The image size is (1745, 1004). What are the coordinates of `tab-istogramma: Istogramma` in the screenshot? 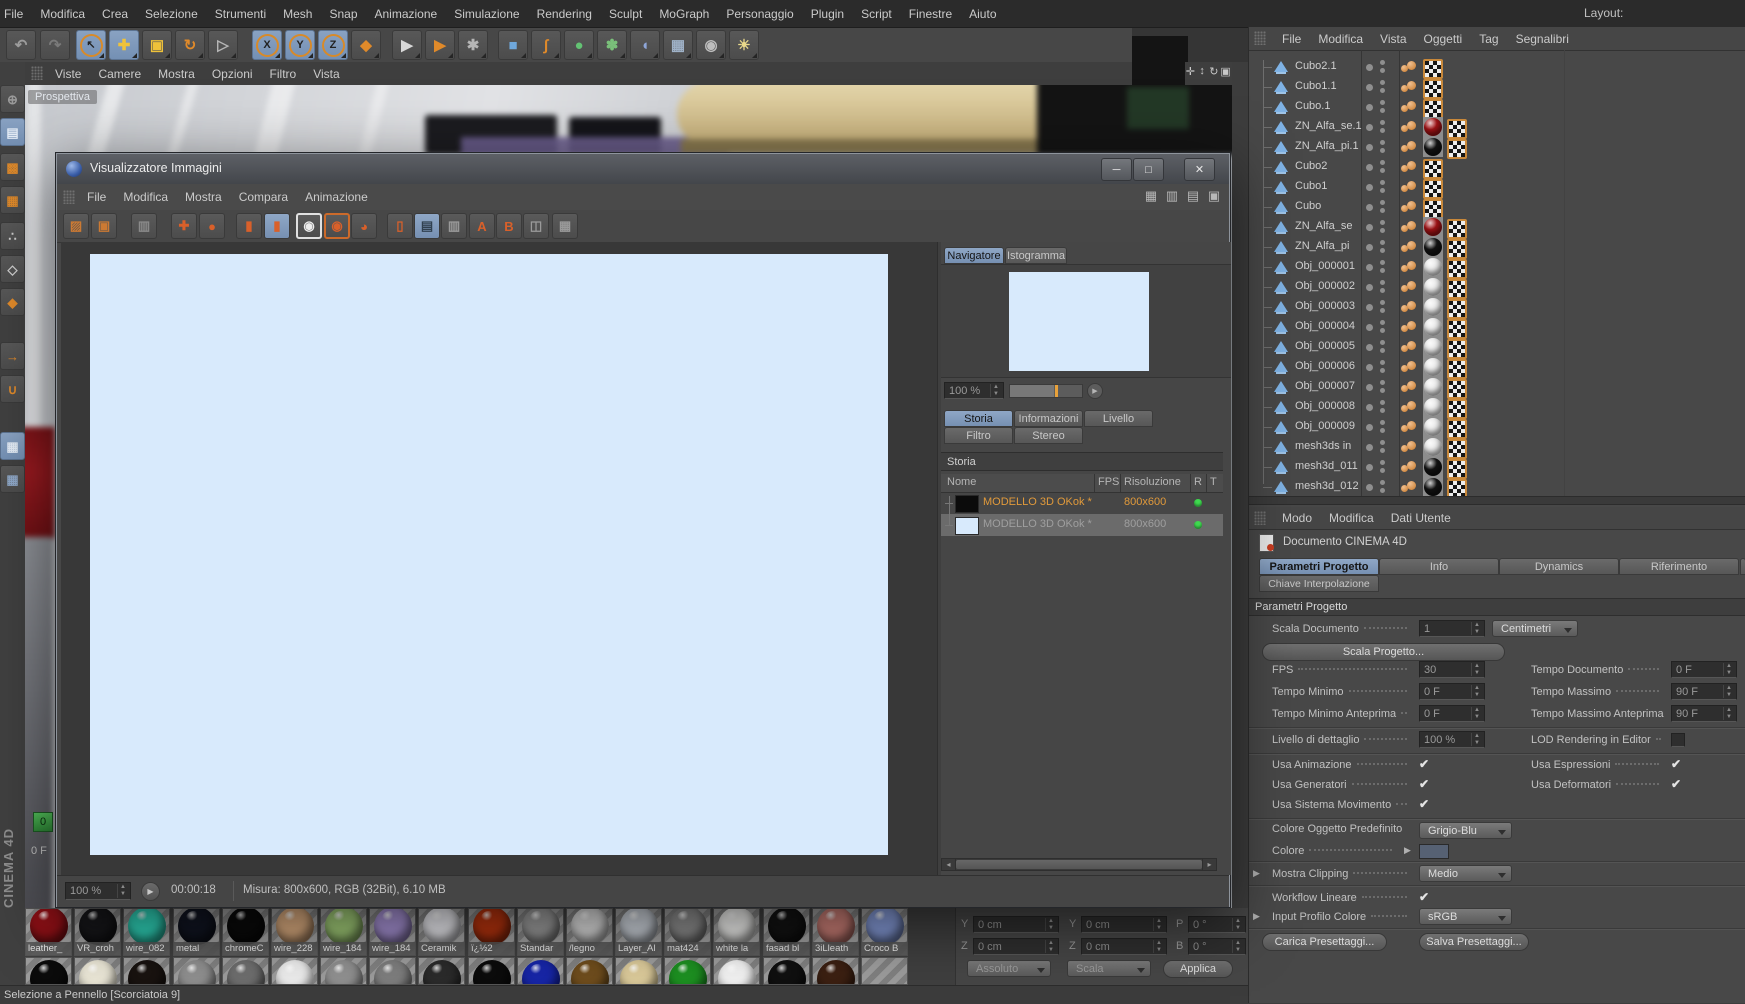 It's located at (1036, 255).